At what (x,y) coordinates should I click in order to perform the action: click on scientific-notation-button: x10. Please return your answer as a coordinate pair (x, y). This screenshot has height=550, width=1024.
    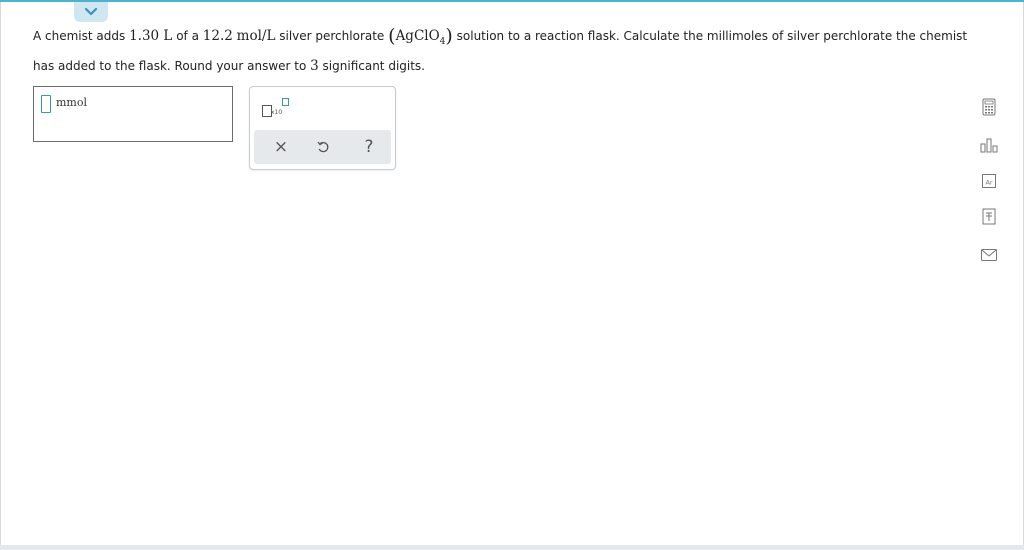
    Looking at the image, I should click on (278, 108).